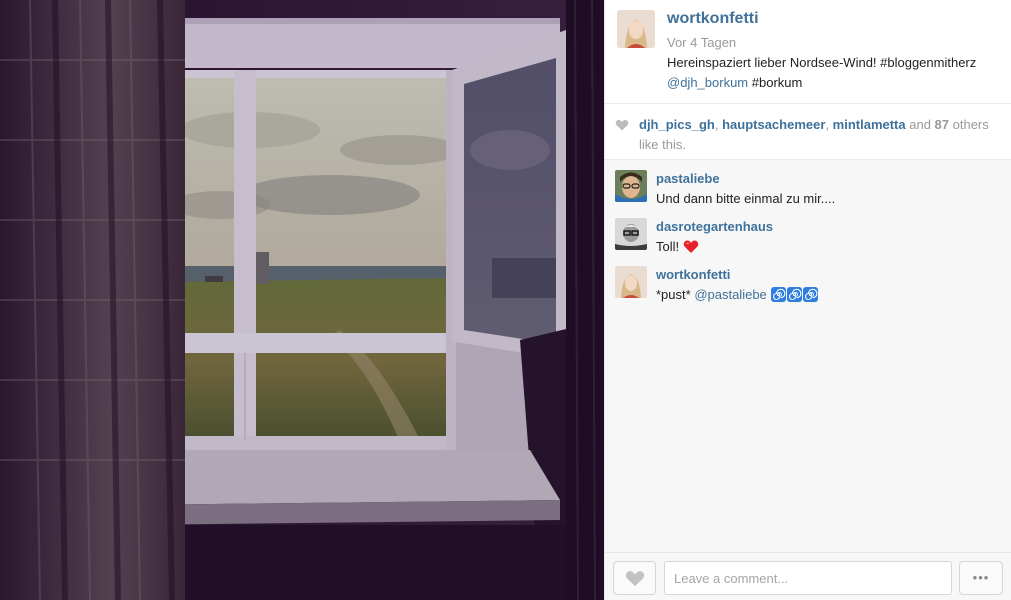 The height and width of the screenshot is (600, 1011). I want to click on caption-hashtag: #borkum, so click(777, 82).